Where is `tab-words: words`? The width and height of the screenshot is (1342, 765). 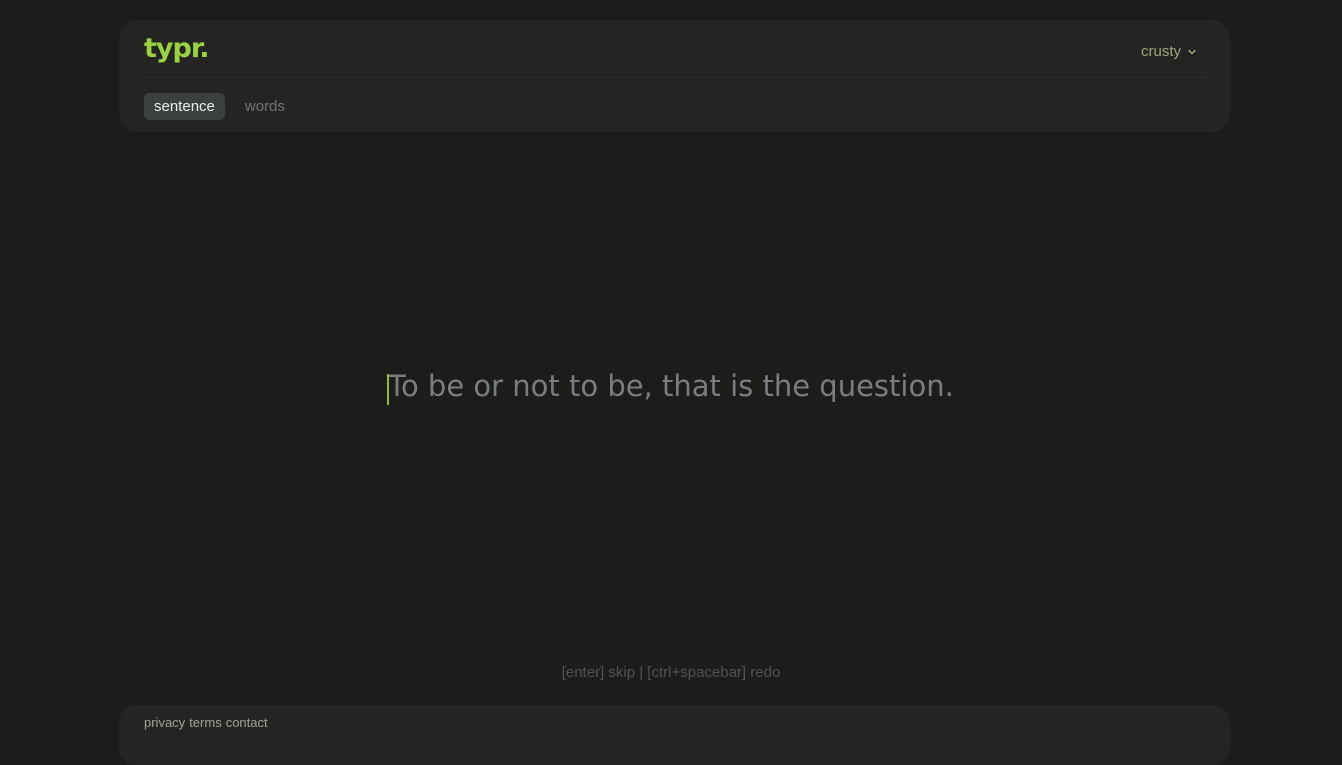
tab-words: words is located at coordinates (265, 106).